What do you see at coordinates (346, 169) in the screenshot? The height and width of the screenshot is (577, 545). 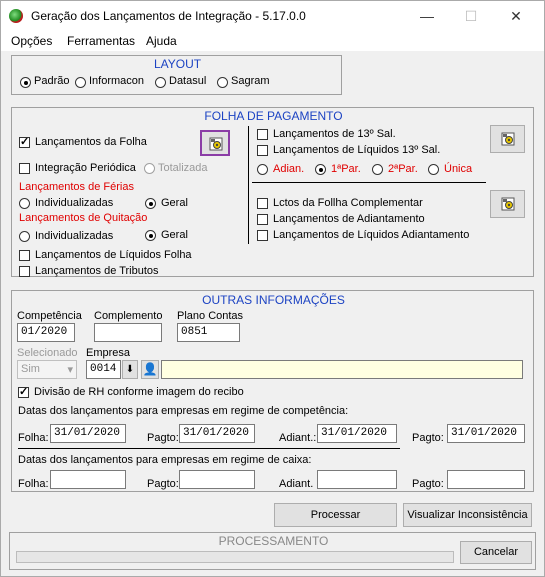 I see `label-1par: 1ªPar.` at bounding box center [346, 169].